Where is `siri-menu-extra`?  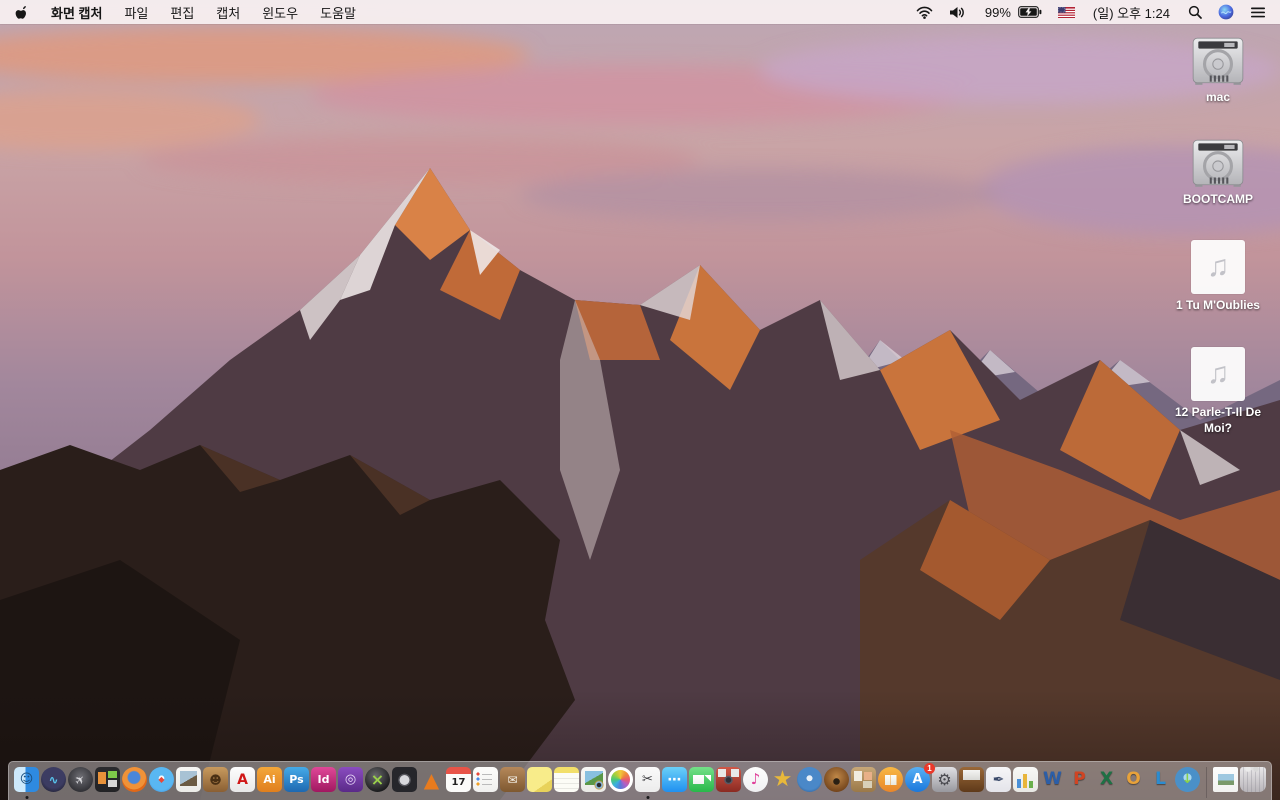 siri-menu-extra is located at coordinates (1226, 12).